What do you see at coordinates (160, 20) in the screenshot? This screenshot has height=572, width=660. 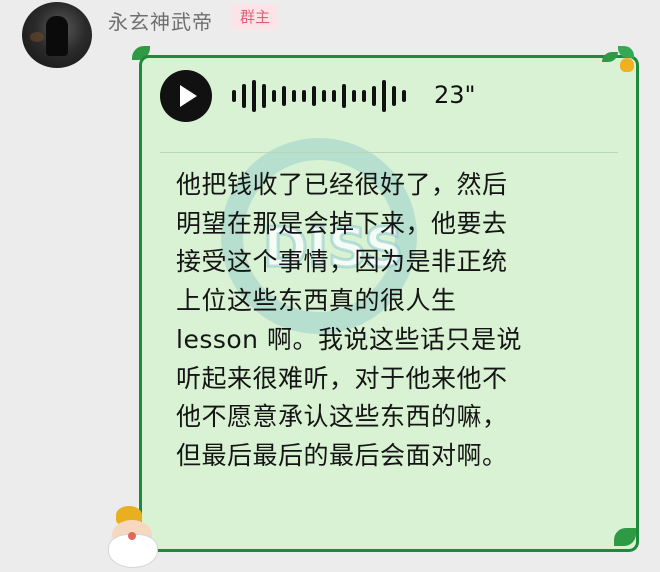 I see `sender-name: 永玄神武帝` at bounding box center [160, 20].